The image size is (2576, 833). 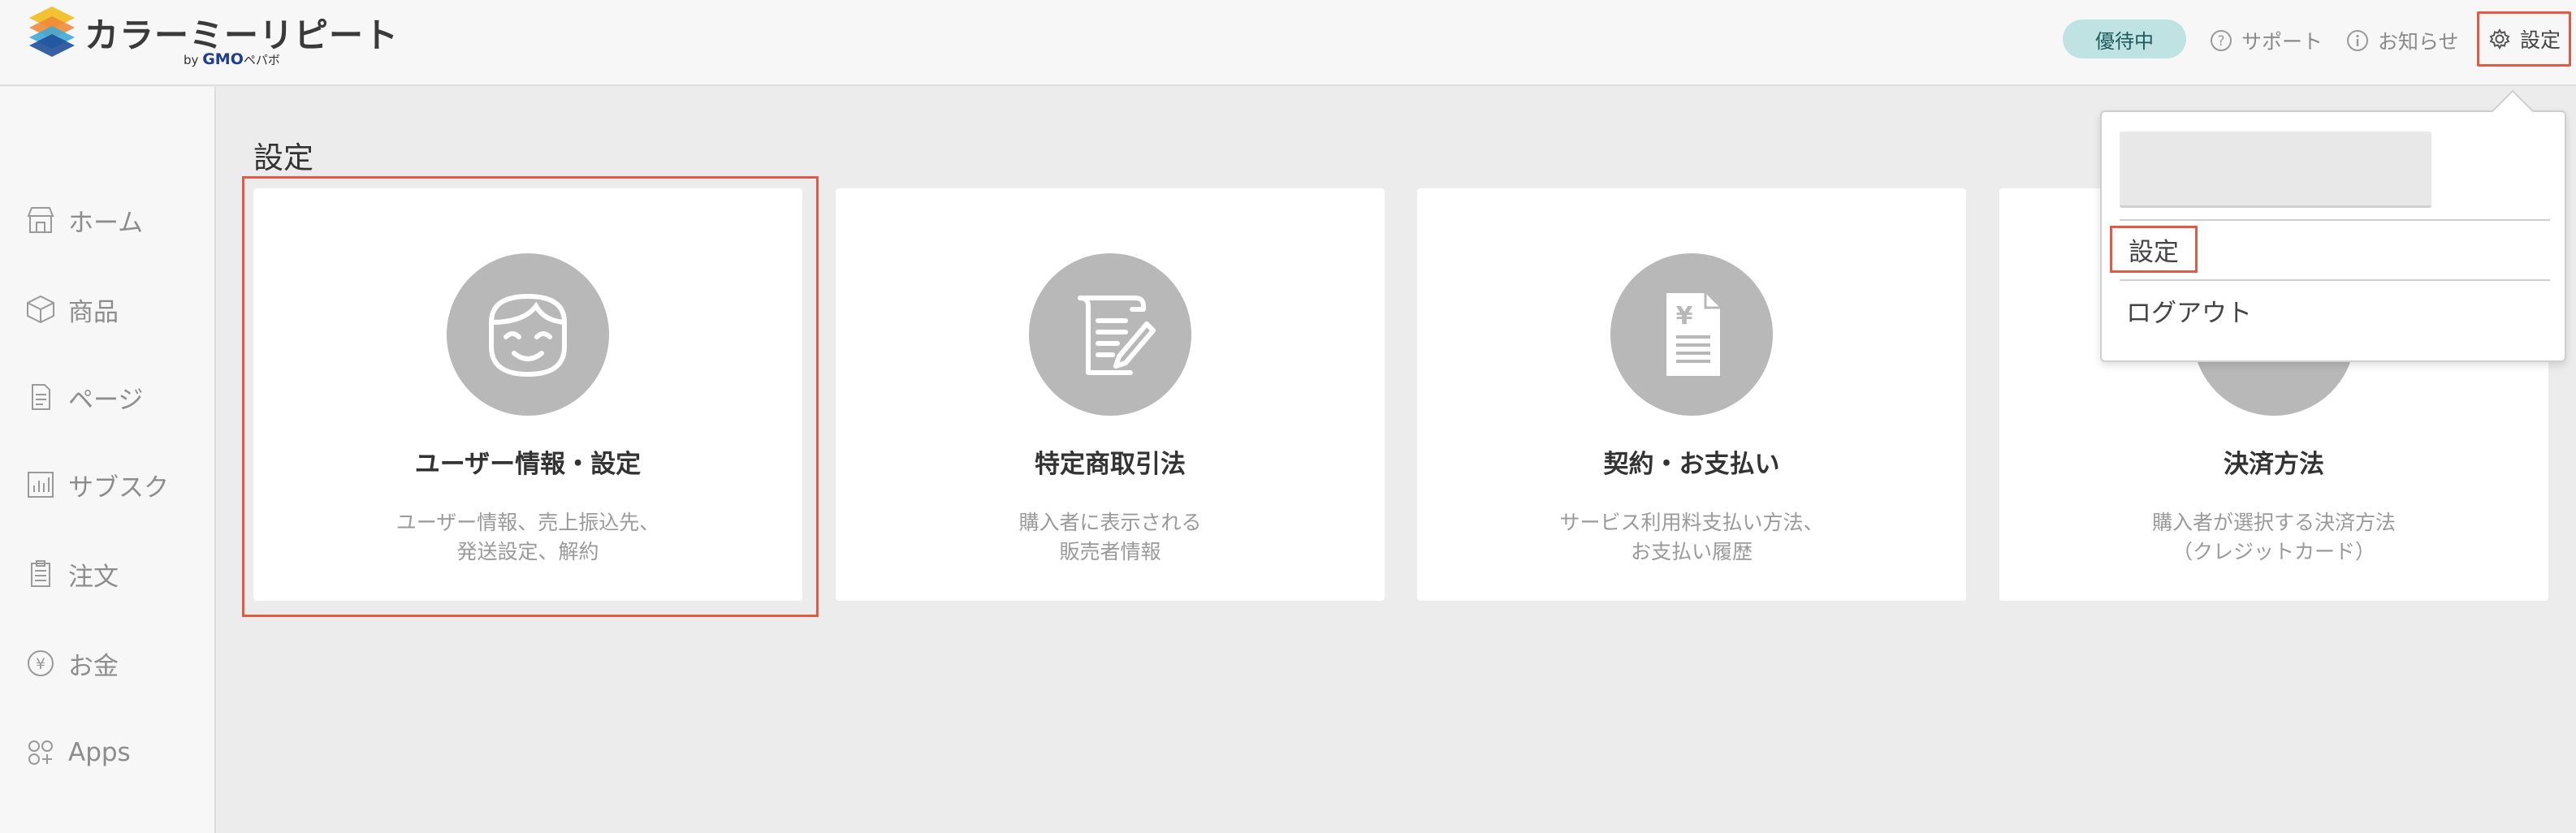 What do you see at coordinates (528, 334) in the screenshot?
I see `face-icon` at bounding box center [528, 334].